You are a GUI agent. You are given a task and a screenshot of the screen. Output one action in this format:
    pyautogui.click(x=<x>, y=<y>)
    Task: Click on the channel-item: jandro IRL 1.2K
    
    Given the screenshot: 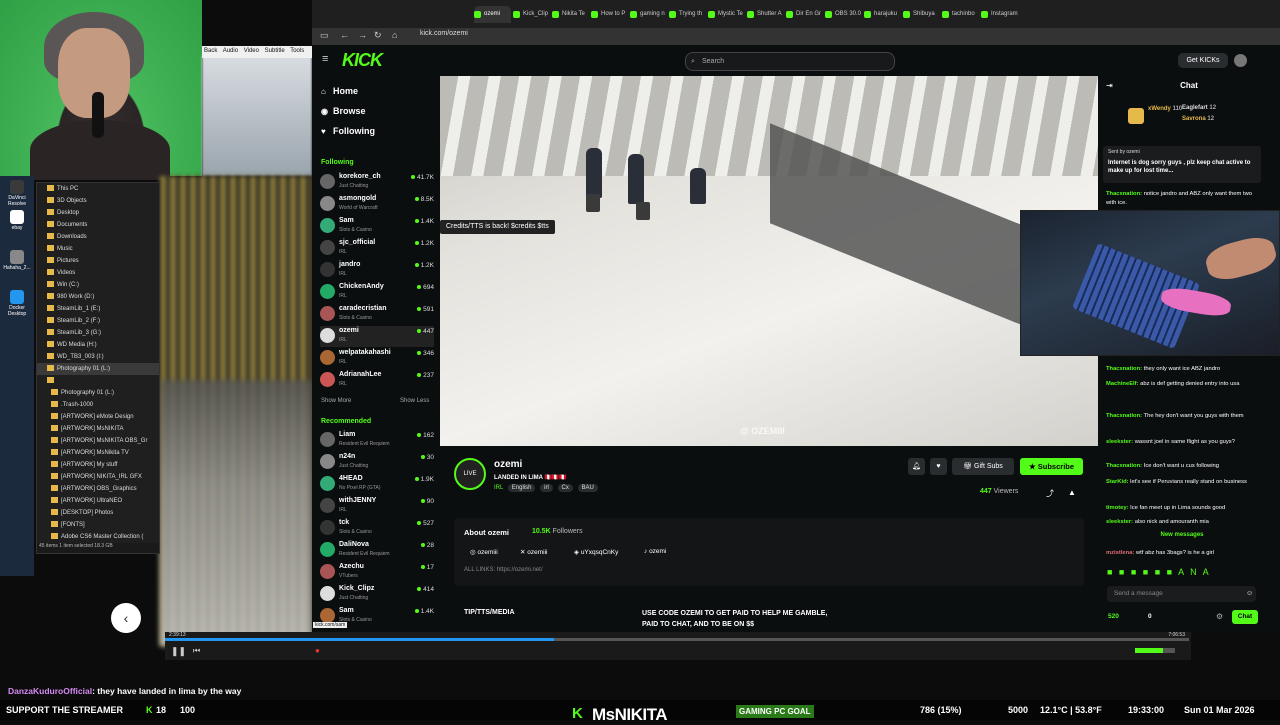 What is the action you would take?
    pyautogui.click(x=377, y=270)
    